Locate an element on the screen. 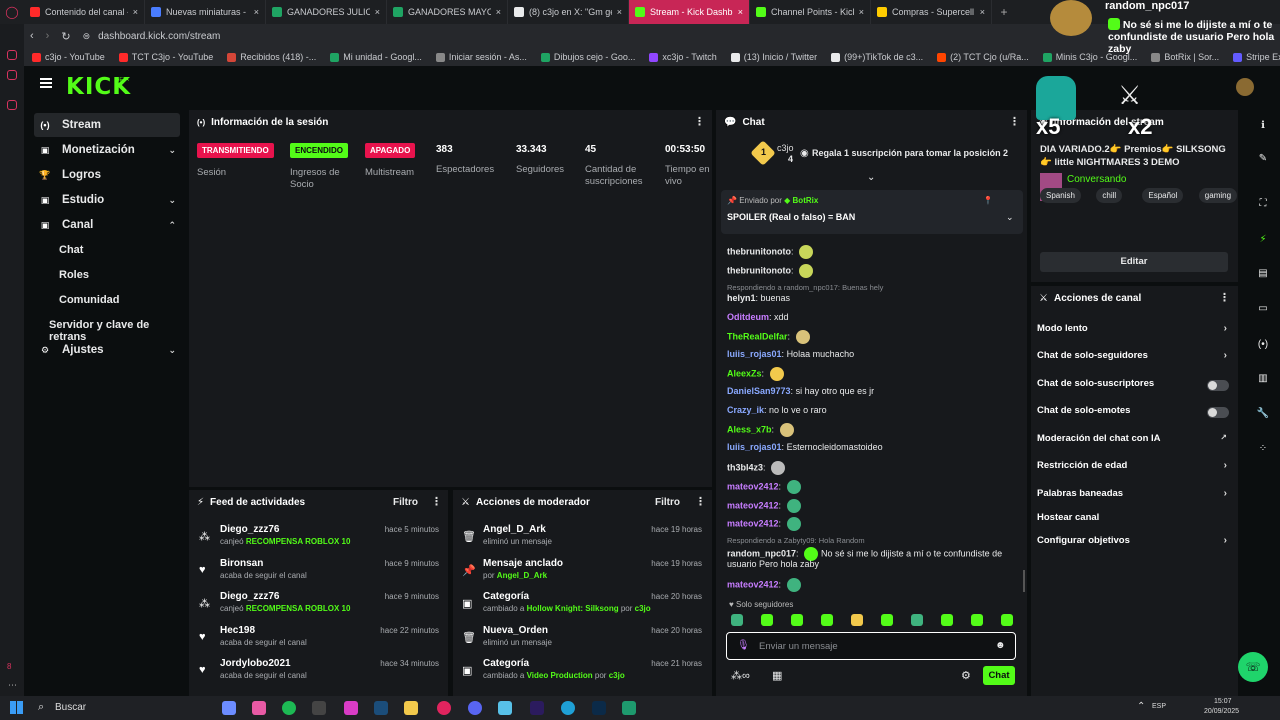 The image size is (1280, 720). sidebar-subitem: Roles is located at coordinates (74, 275).